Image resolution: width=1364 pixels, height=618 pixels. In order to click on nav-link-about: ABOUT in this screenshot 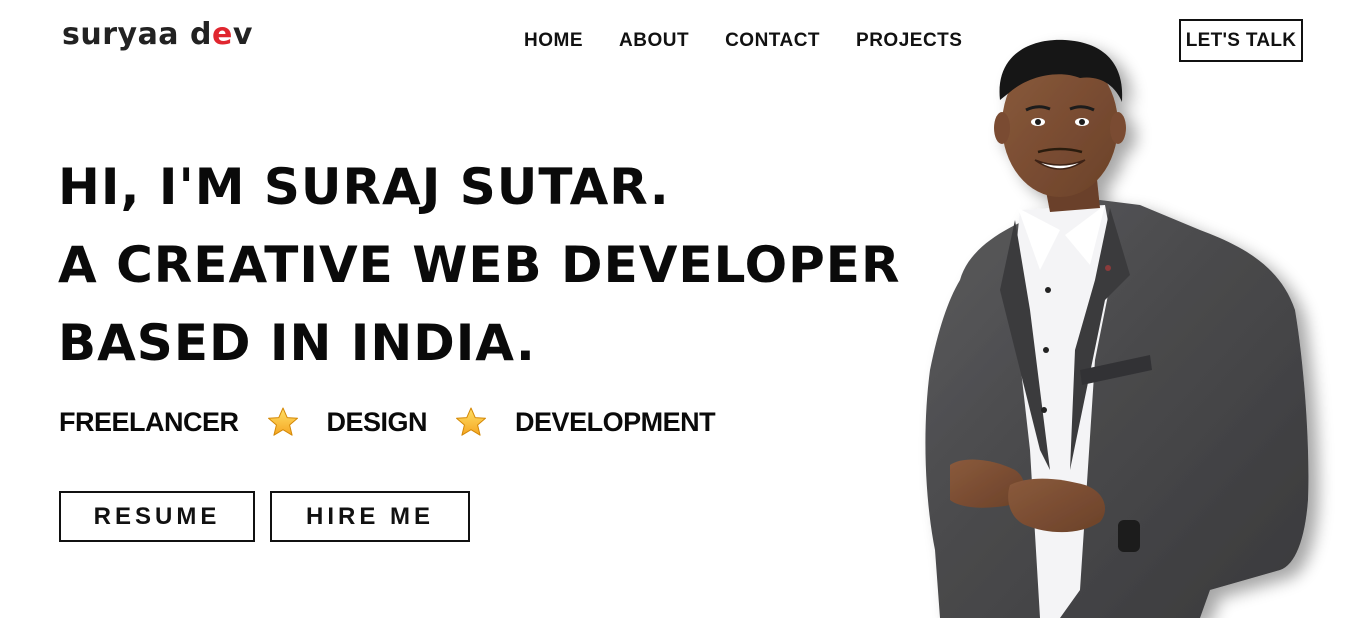, I will do `click(654, 41)`.